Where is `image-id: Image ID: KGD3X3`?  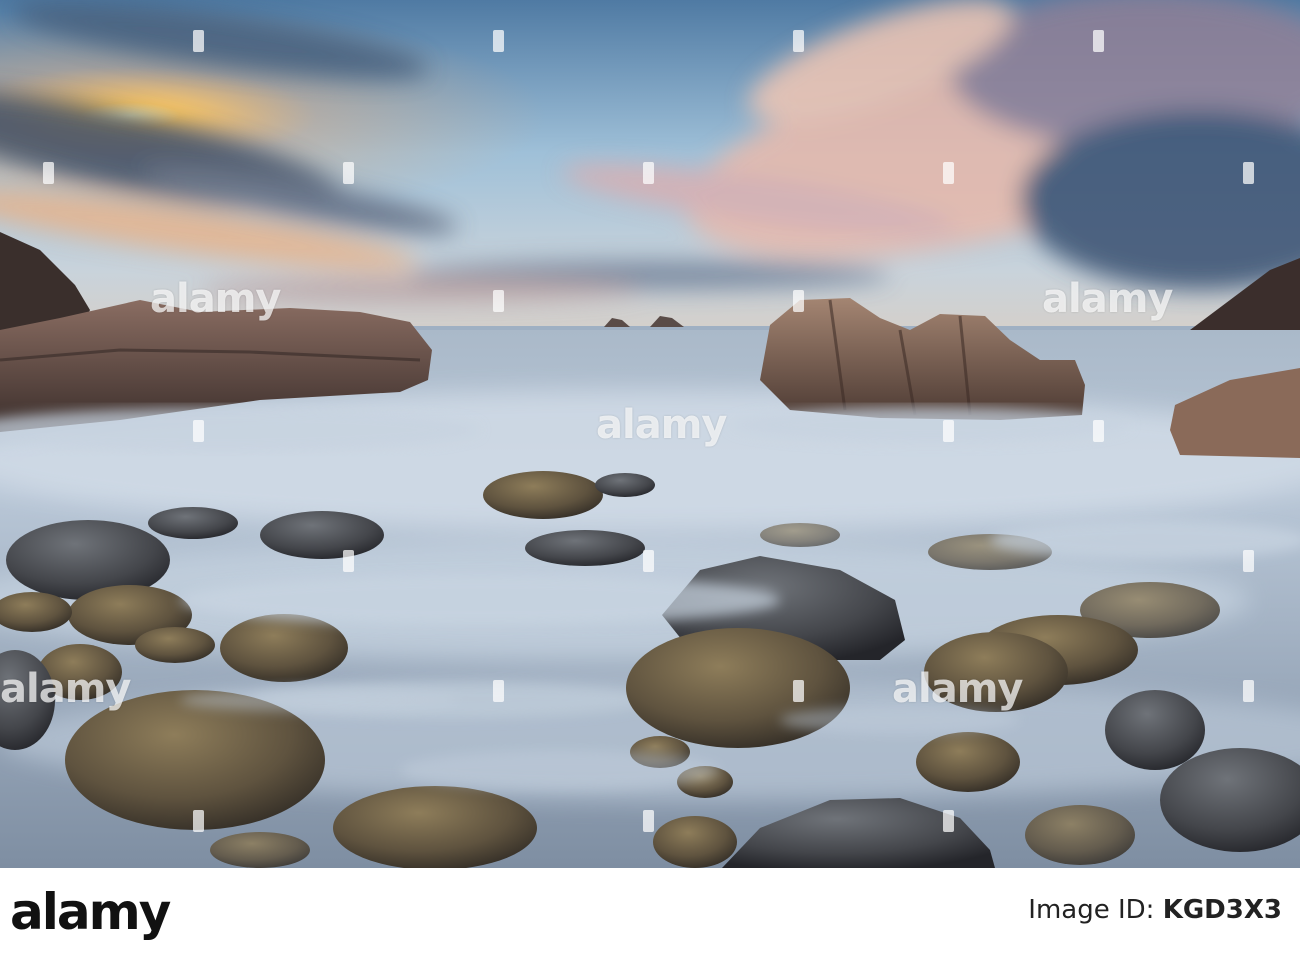 image-id: Image ID: KGD3X3 is located at coordinates (1155, 910).